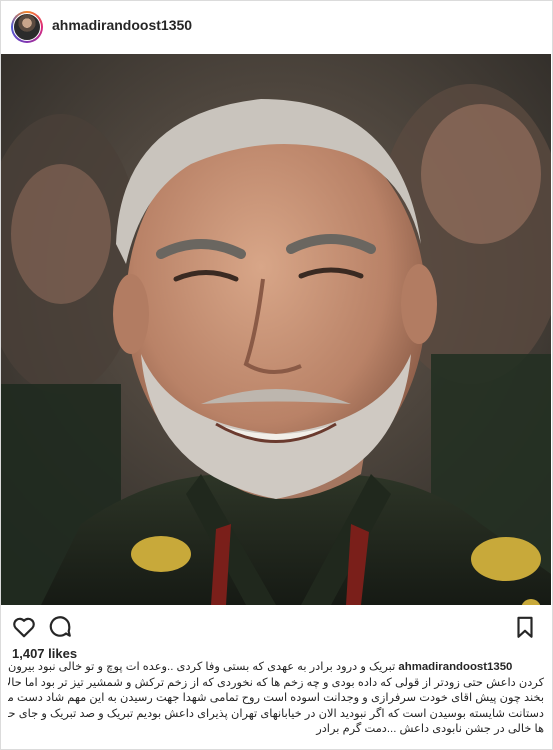 This screenshot has width=553, height=750. Describe the element at coordinates (276, 27) in the screenshot. I see `post-header: ahmadirandoost1350` at that location.